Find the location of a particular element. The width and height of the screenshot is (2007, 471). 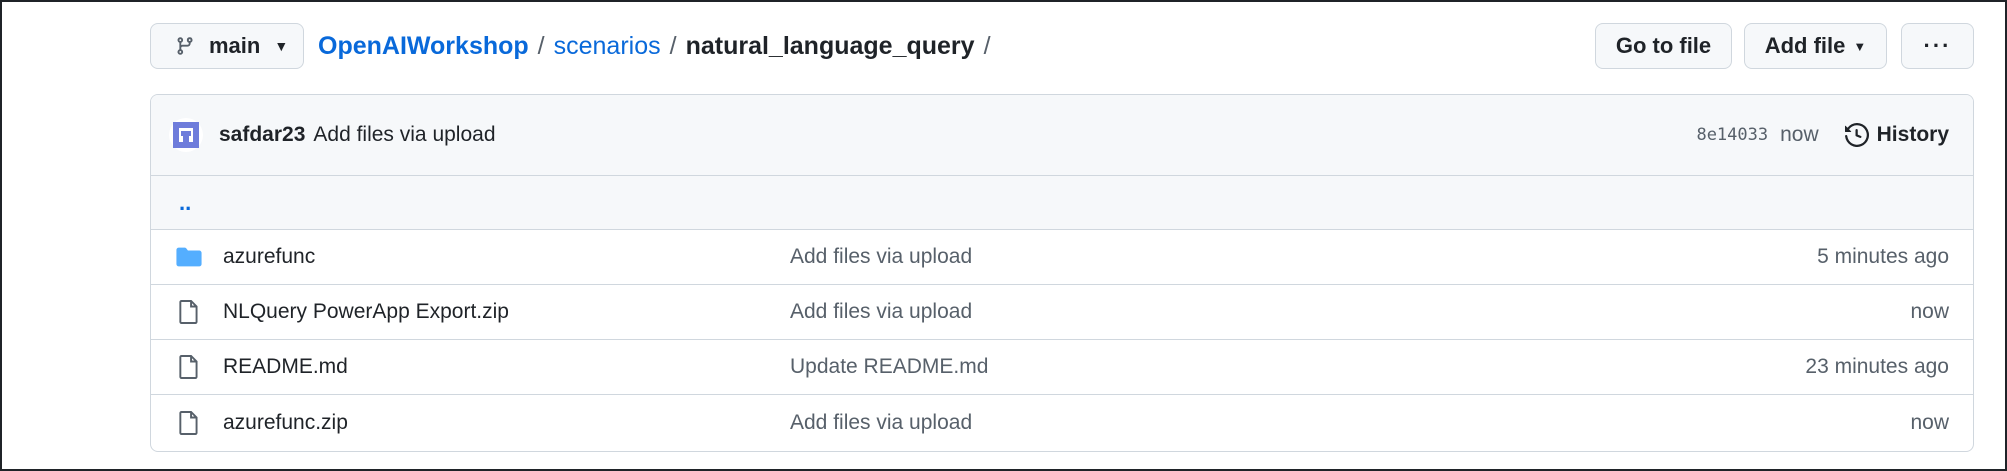

file-name-link: azurefunc is located at coordinates (506, 257).